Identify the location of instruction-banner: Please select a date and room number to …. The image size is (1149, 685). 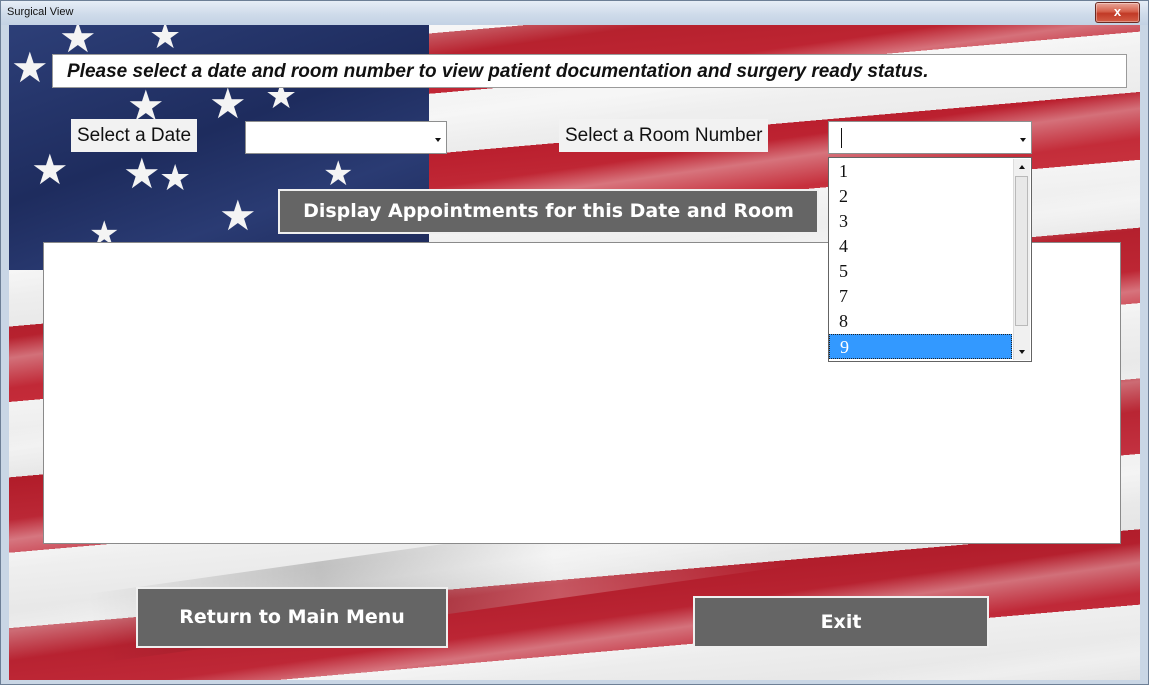
(589, 71).